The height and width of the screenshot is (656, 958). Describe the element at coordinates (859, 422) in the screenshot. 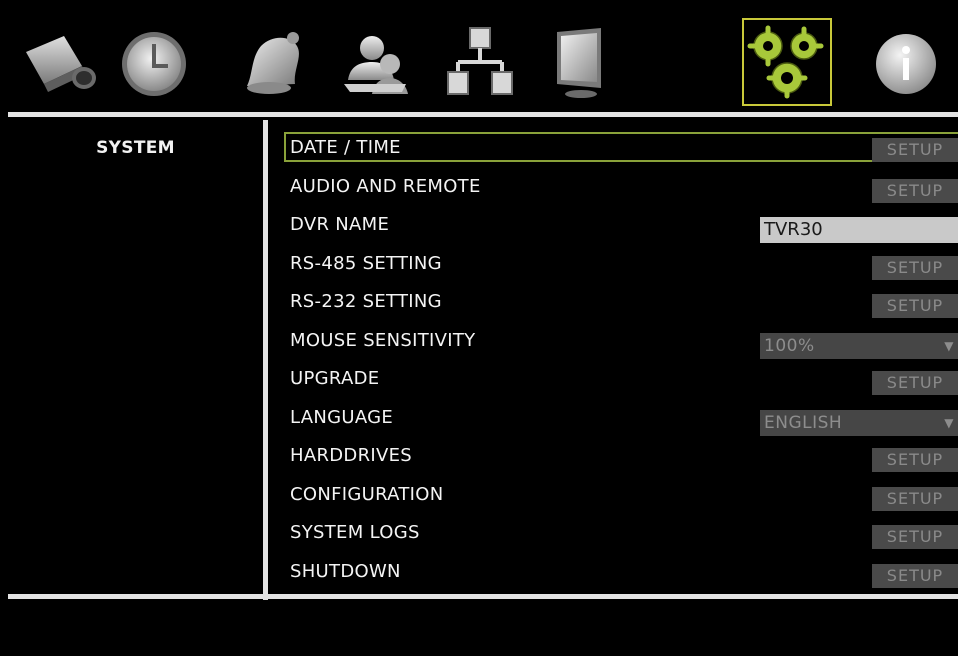

I see `language-select: ENGLISH ▼` at that location.